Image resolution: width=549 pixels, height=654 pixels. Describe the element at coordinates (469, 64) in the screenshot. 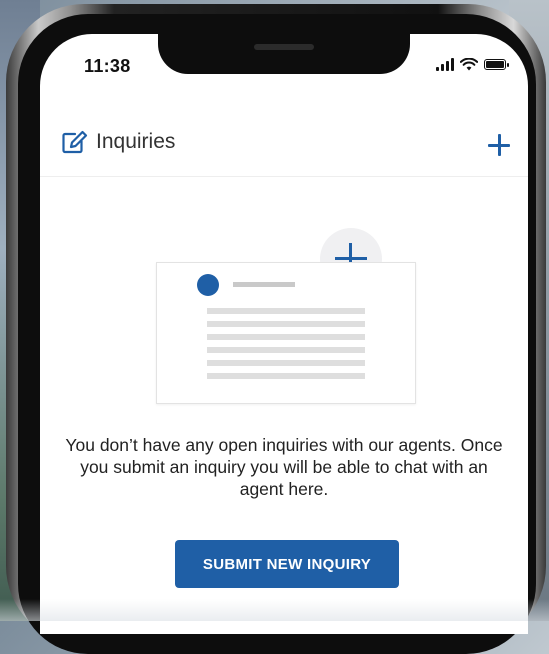

I see `wifi-icon` at that location.